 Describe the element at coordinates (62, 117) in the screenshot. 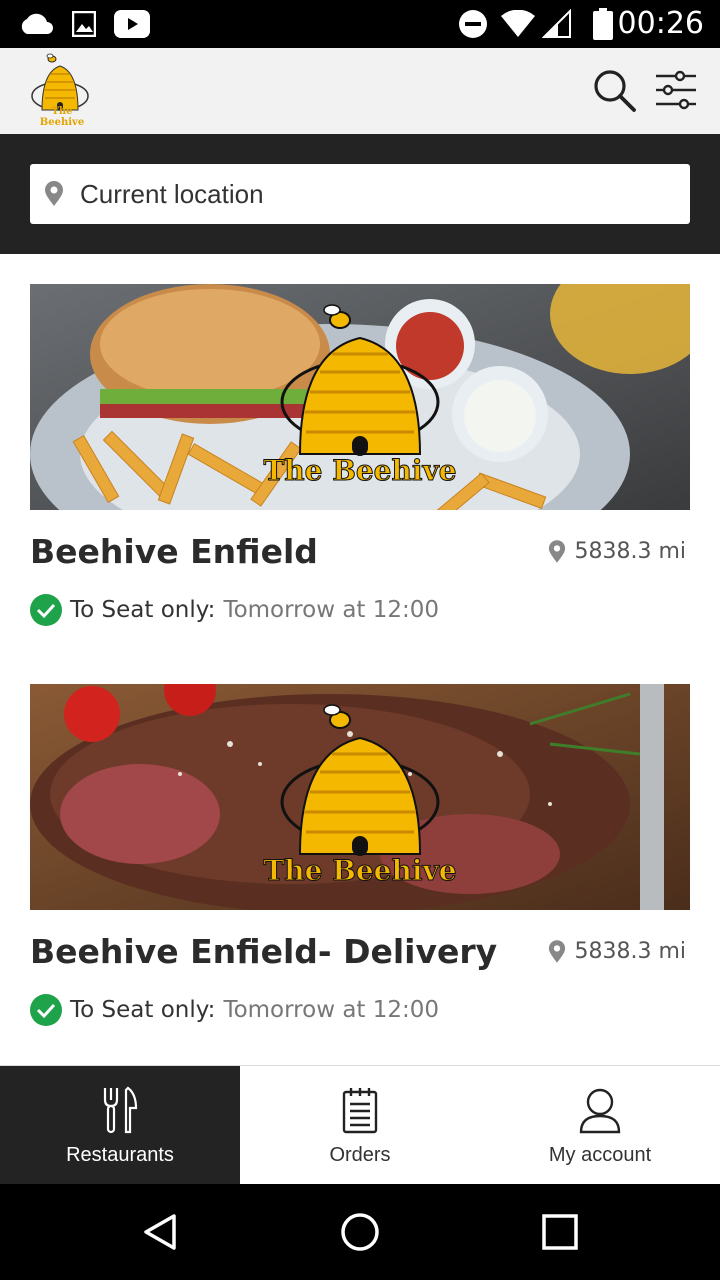

I see `logo-text: The Beehive` at that location.